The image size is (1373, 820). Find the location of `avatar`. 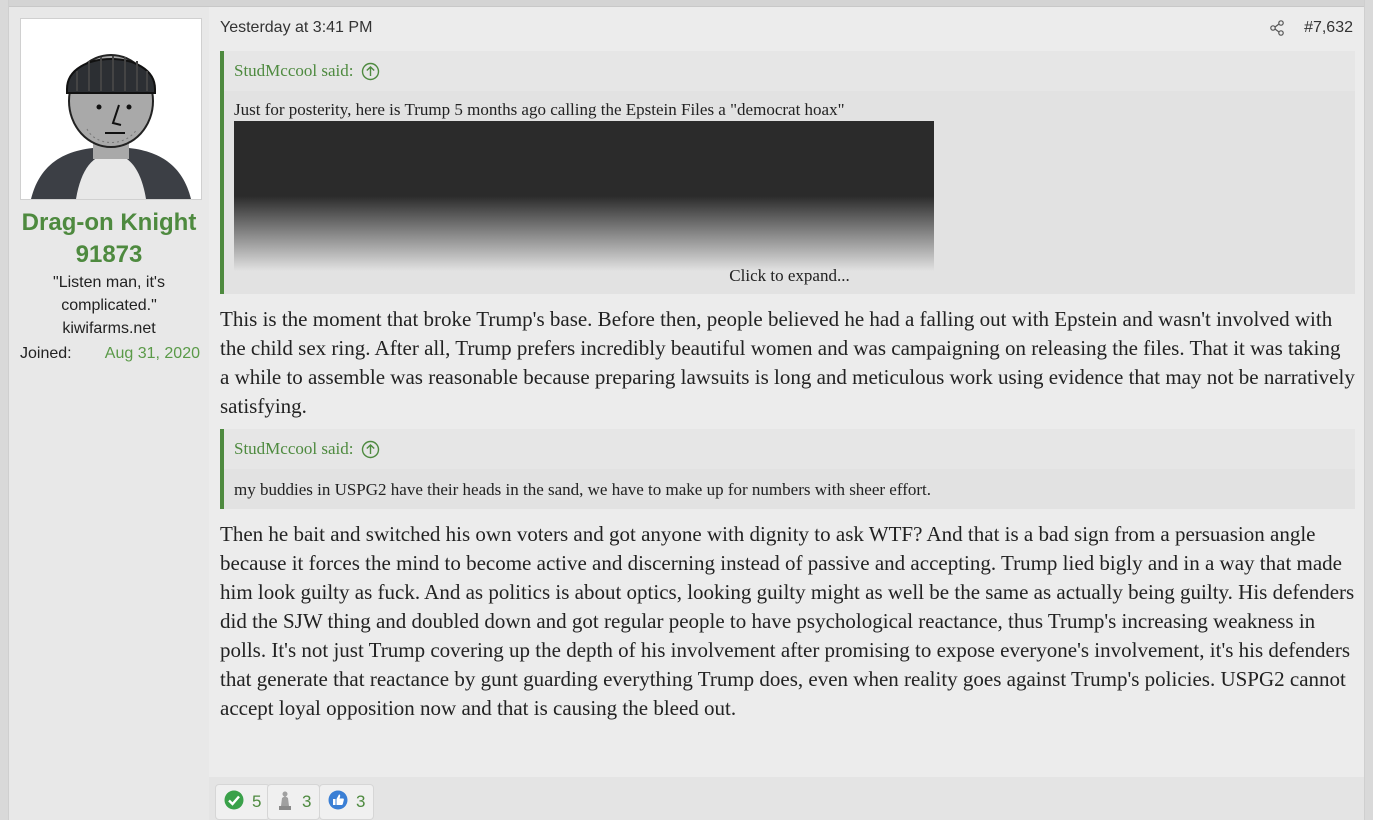

avatar is located at coordinates (111, 109).